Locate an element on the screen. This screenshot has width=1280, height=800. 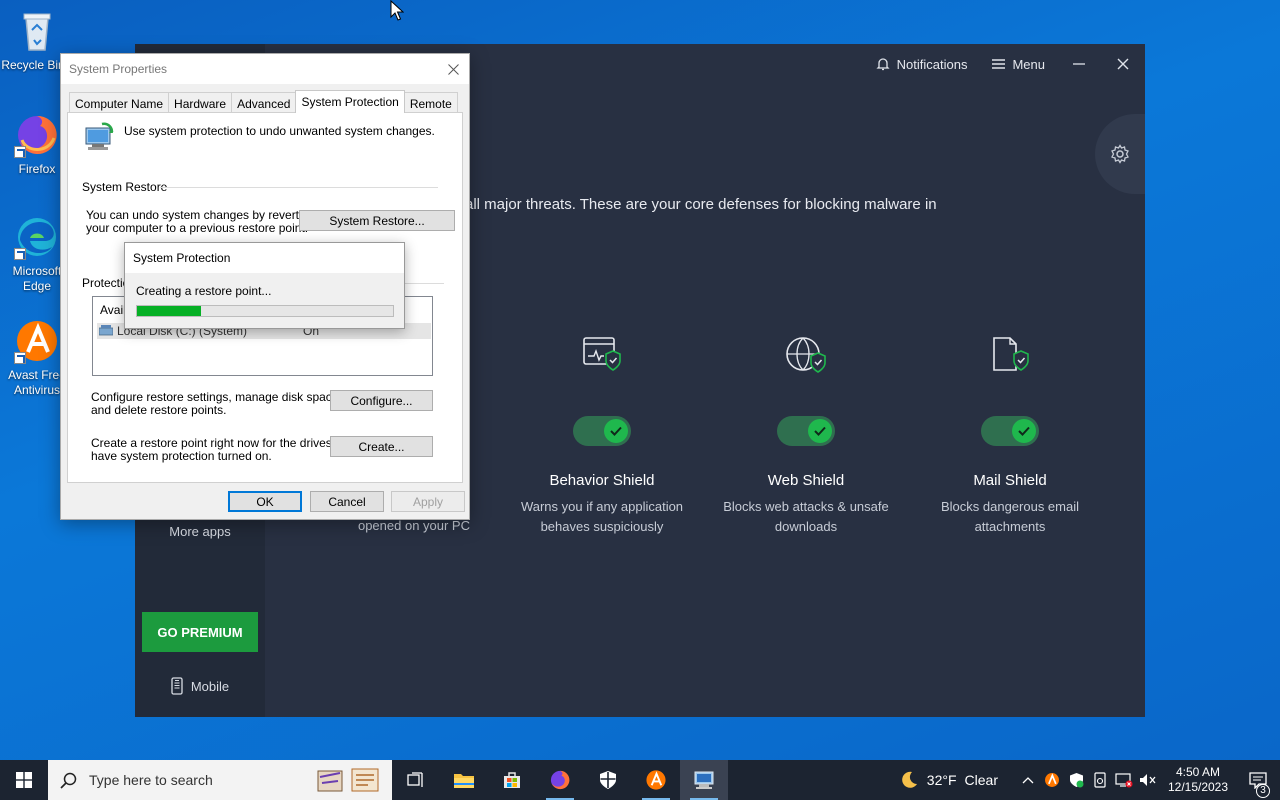
task-view-button is located at coordinates (416, 780).